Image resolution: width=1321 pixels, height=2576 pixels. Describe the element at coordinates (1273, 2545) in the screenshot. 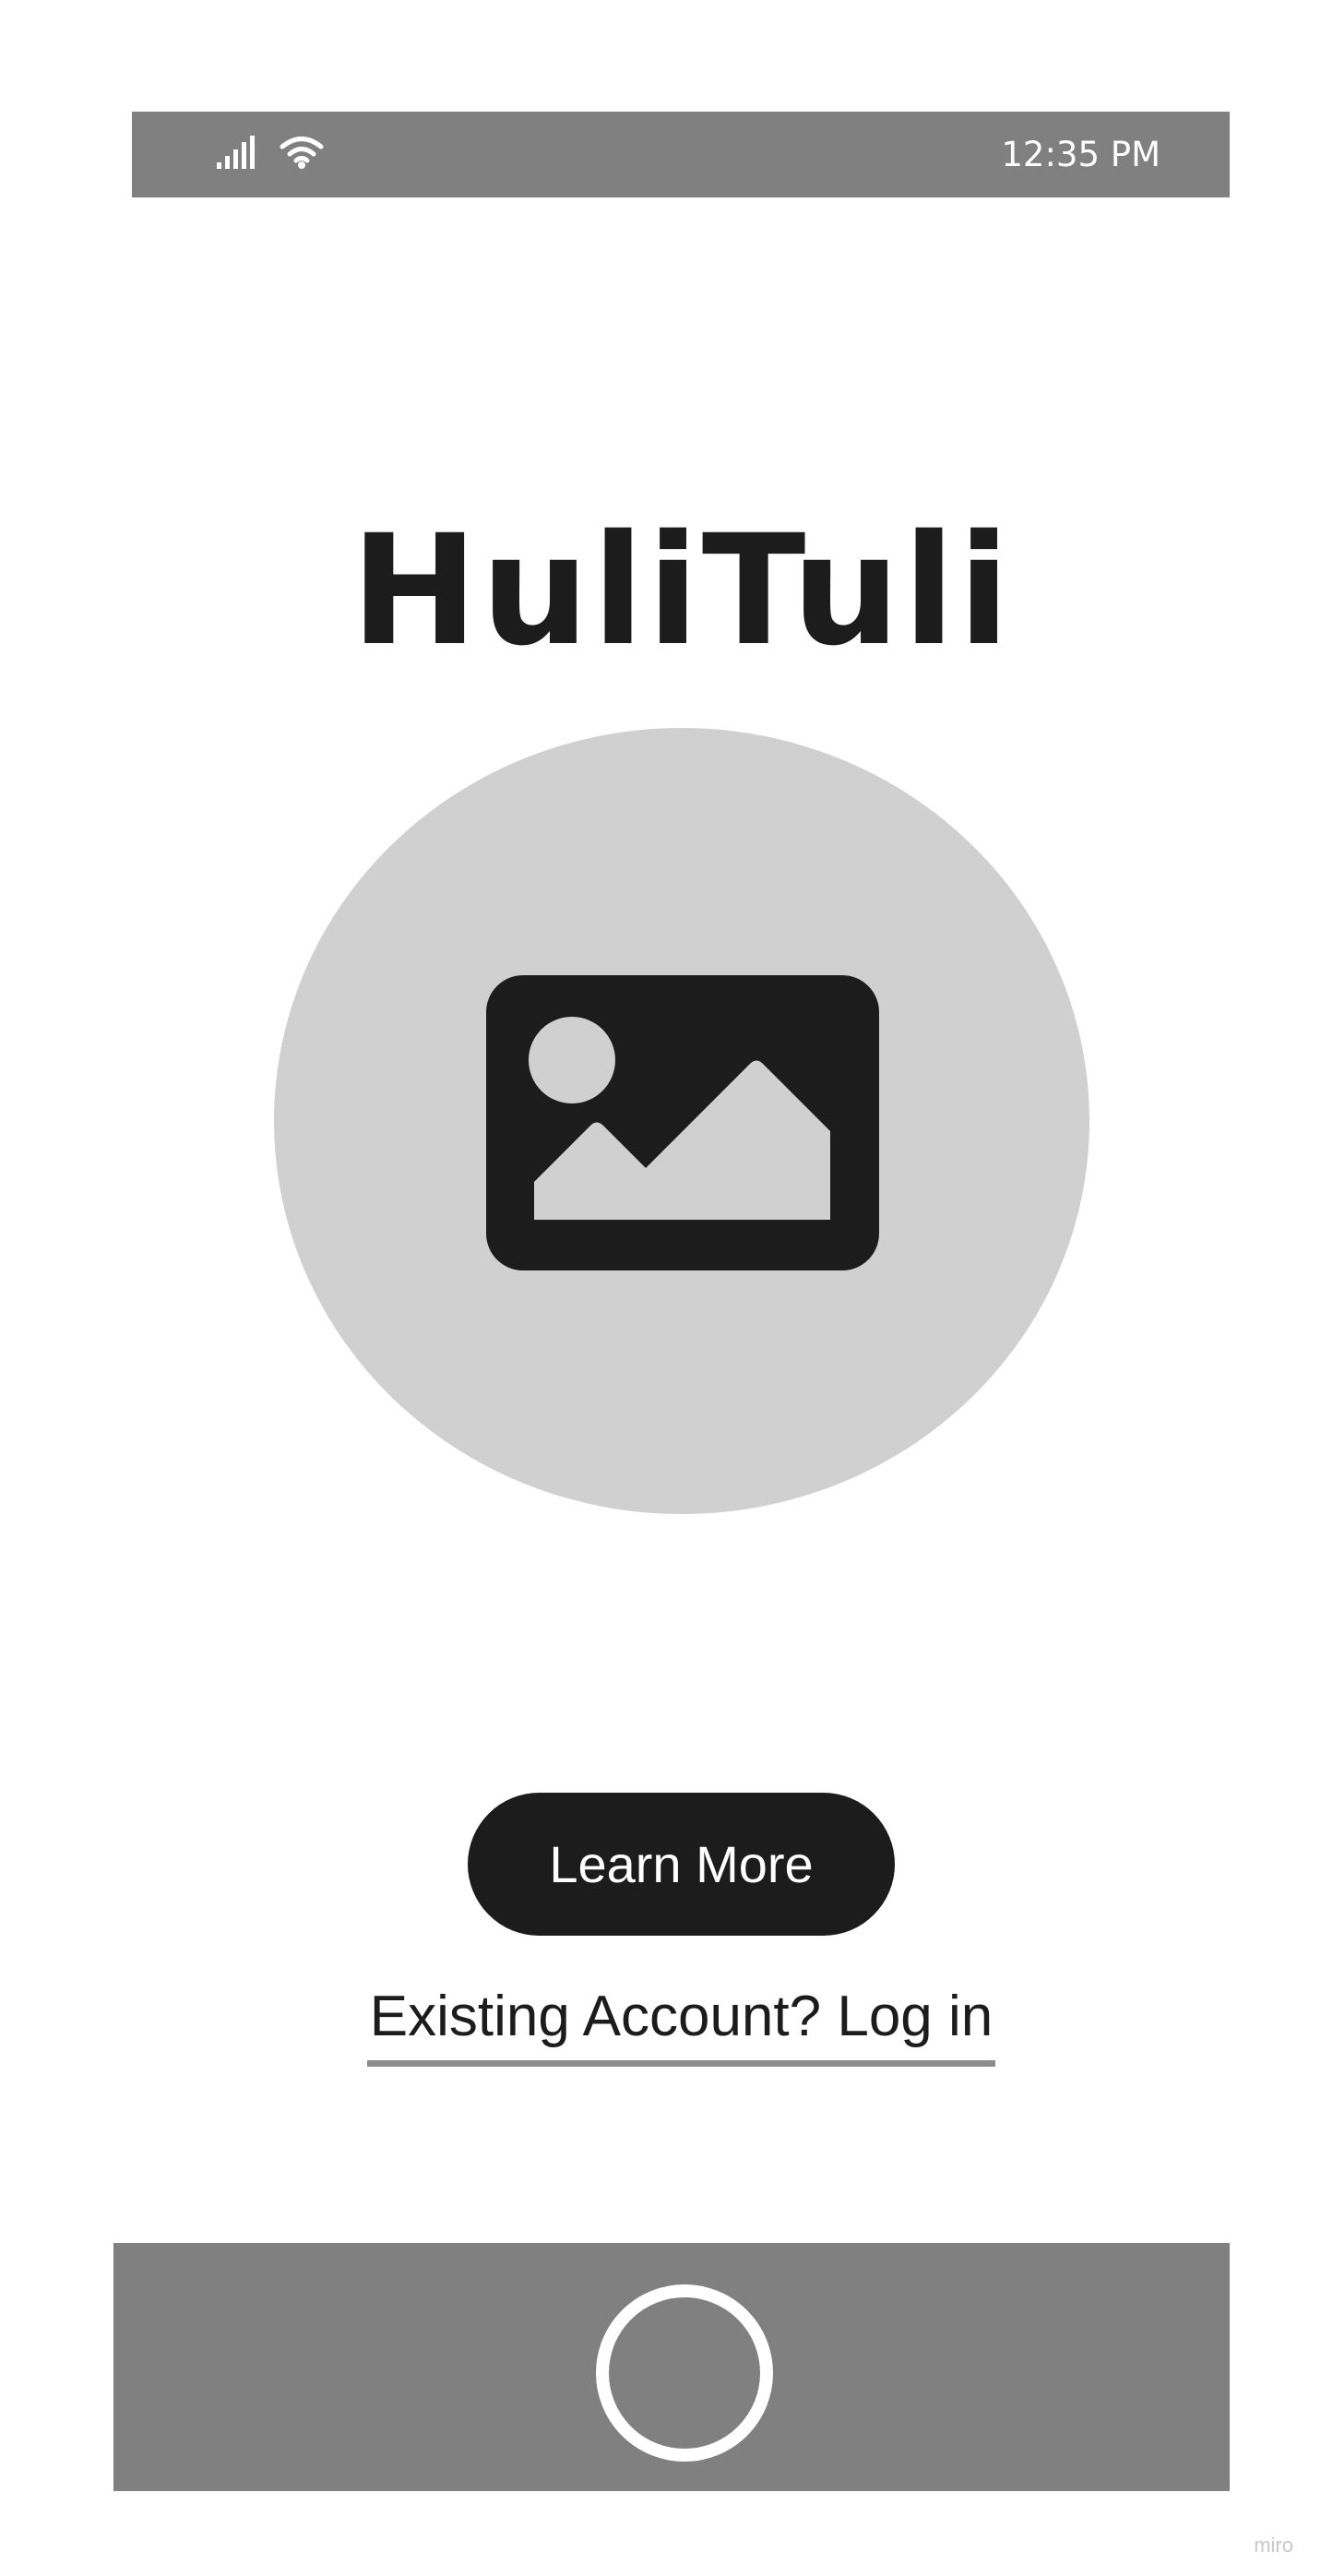

I see `miro-watermark: miro` at that location.